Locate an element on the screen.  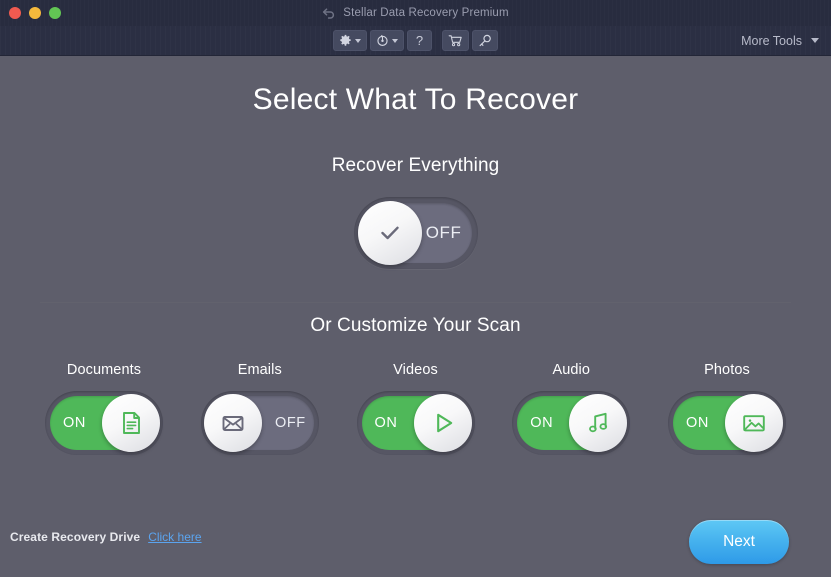
category-videos: Videos ON is located at coordinates (416, 408).